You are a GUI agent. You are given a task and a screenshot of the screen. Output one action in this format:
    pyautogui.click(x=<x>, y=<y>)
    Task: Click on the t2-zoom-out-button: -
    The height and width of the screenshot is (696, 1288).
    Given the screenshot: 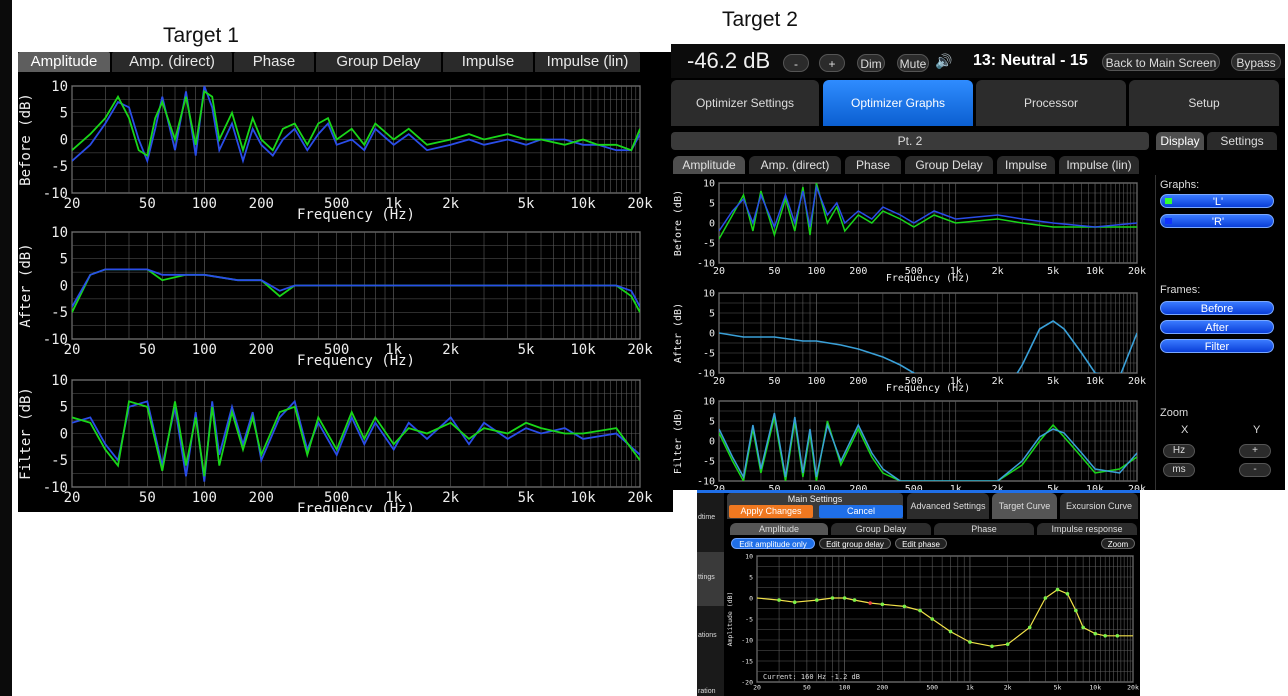 What is the action you would take?
    pyautogui.click(x=1255, y=470)
    